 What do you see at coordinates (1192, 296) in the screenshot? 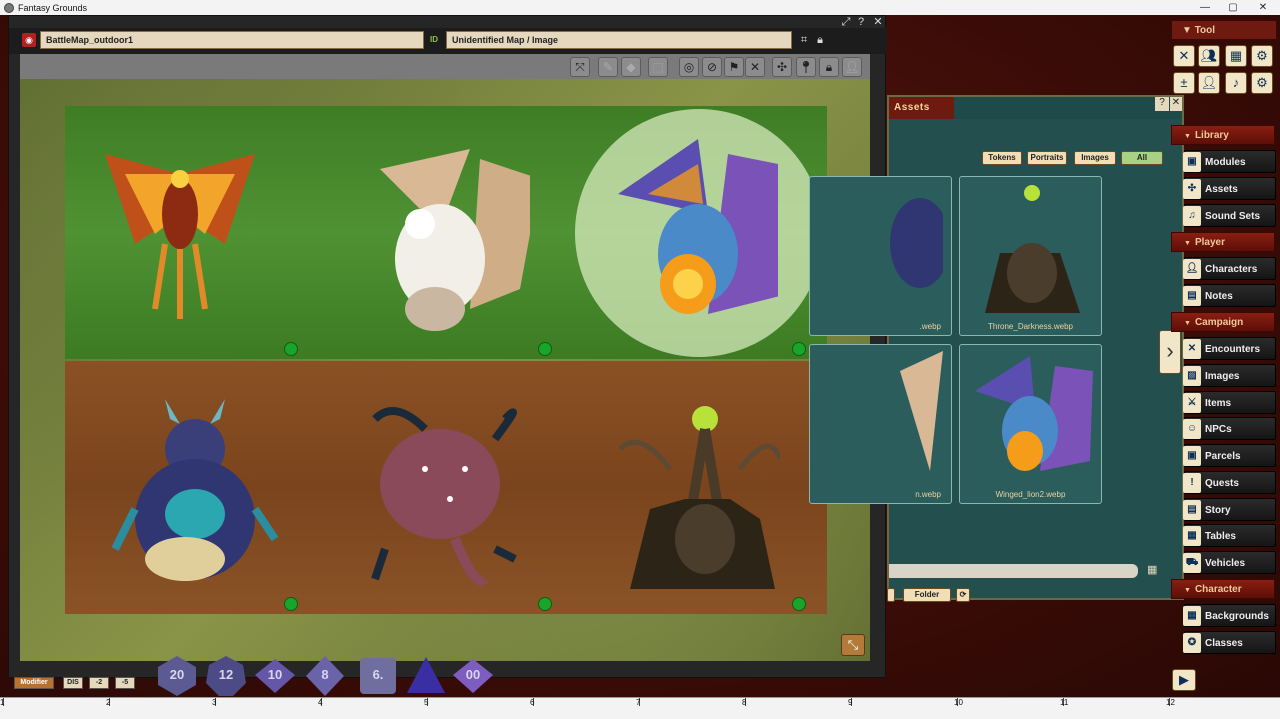
I see `notes-icon: ▤` at bounding box center [1192, 296].